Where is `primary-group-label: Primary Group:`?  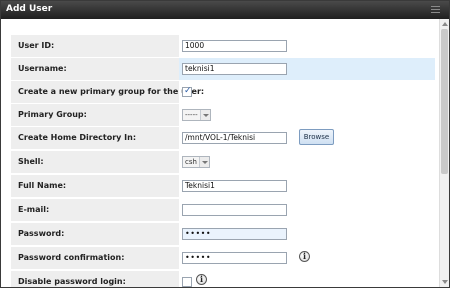
primary-group-label: Primary Group: is located at coordinates (95, 115).